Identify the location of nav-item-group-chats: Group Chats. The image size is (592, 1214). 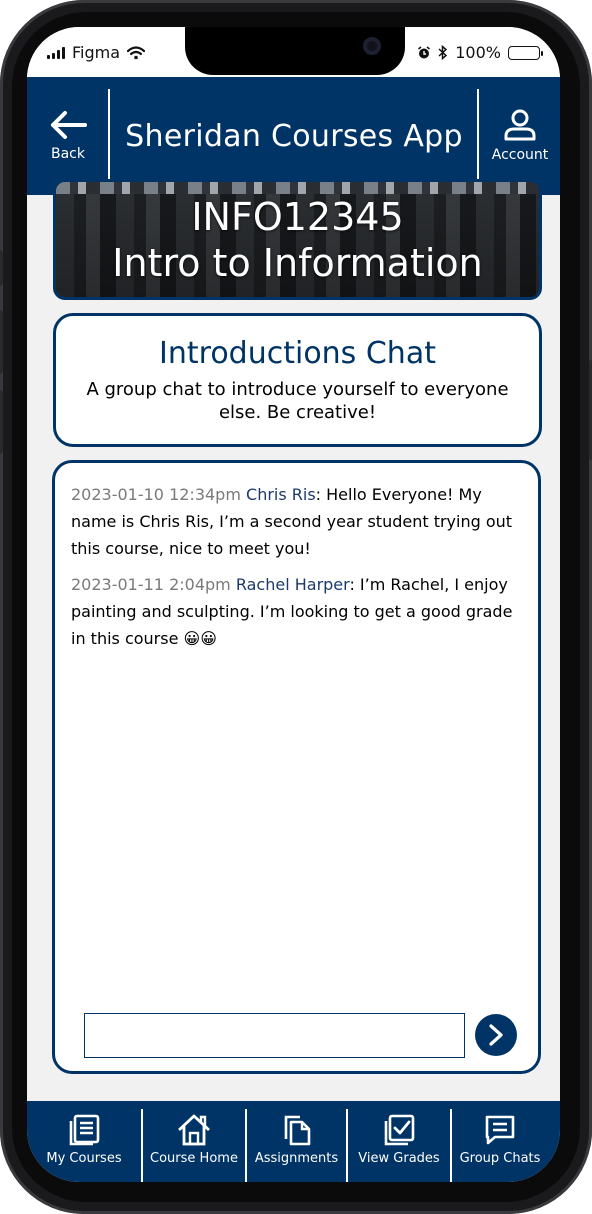
(500, 1141).